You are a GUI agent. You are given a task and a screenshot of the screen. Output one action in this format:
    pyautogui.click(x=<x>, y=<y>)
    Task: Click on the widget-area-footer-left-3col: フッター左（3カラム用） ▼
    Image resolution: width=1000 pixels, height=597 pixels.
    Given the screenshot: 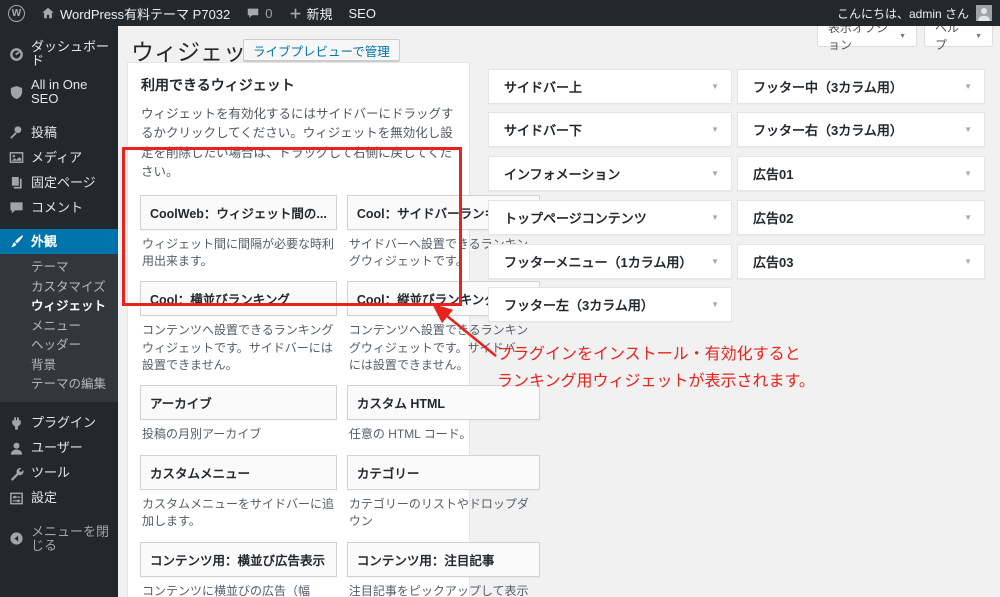 What is the action you would take?
    pyautogui.click(x=610, y=304)
    